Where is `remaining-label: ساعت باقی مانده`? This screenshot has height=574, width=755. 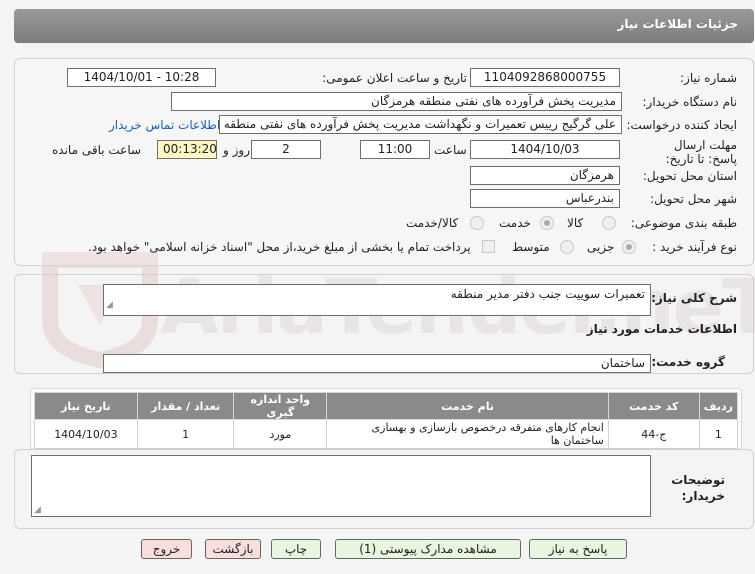 remaining-label: ساعت باقی مانده is located at coordinates (97, 150).